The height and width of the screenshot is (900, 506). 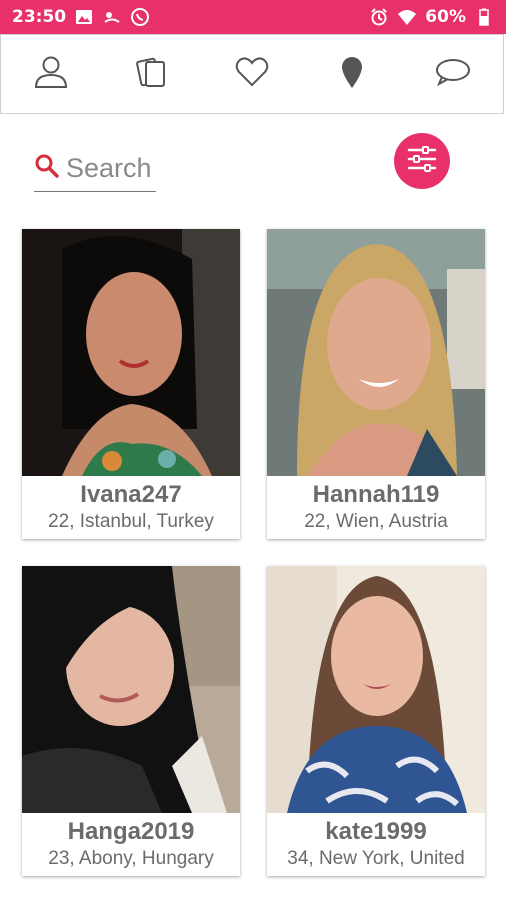 I want to click on image-icon, so click(x=84, y=17).